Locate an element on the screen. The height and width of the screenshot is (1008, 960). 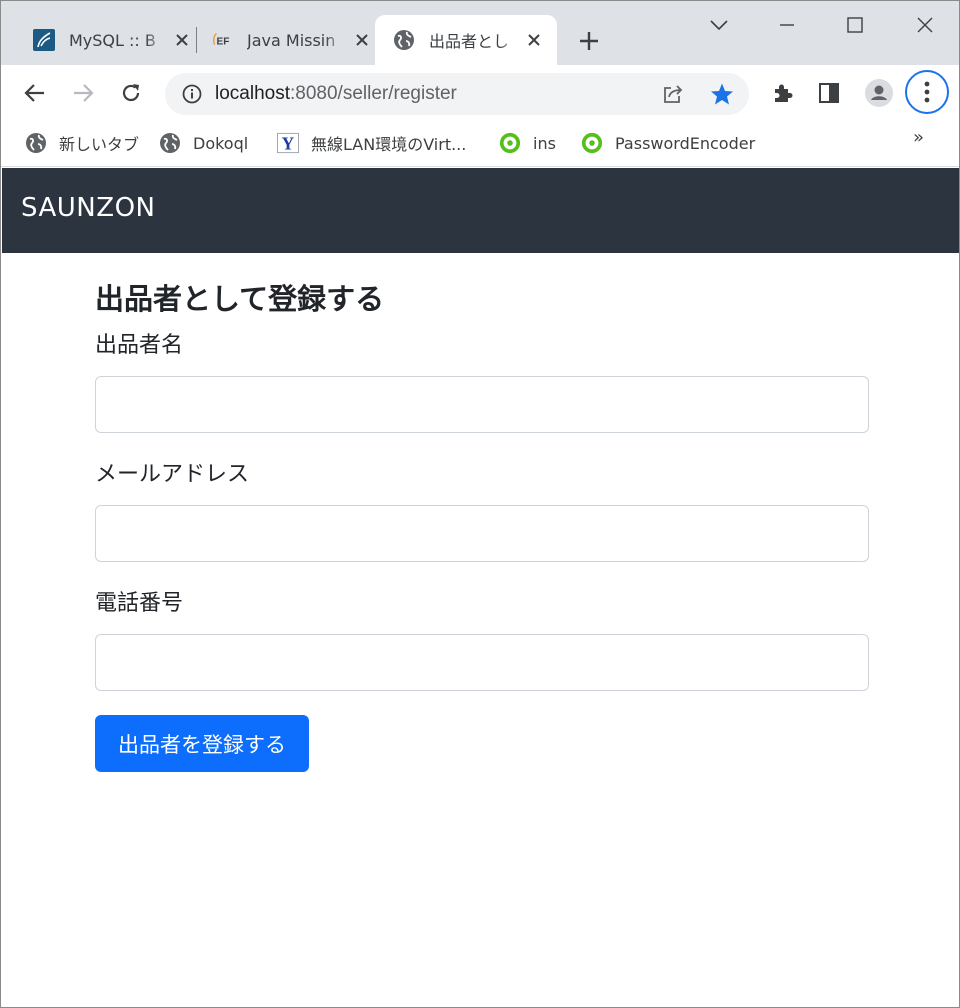
tab-separator is located at coordinates (196, 40).